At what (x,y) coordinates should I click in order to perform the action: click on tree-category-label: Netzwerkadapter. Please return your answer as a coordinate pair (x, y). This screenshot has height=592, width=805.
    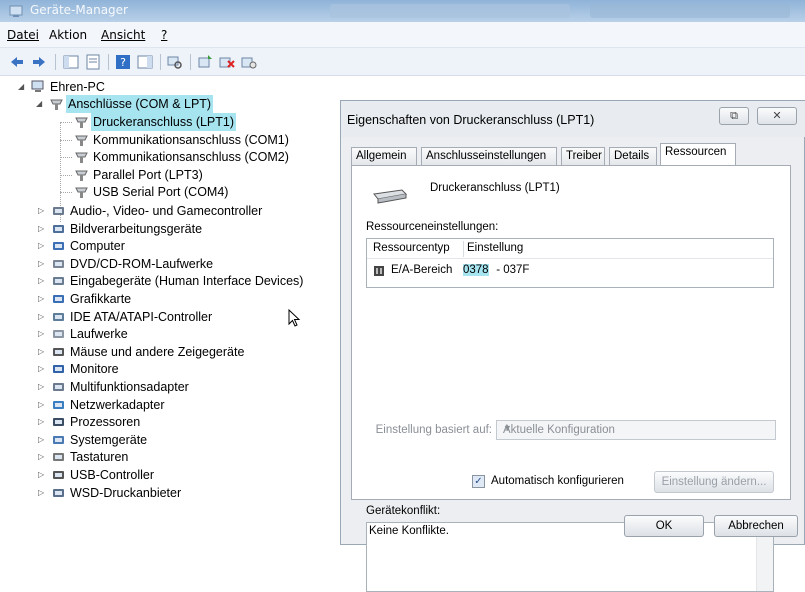
    Looking at the image, I should click on (117, 404).